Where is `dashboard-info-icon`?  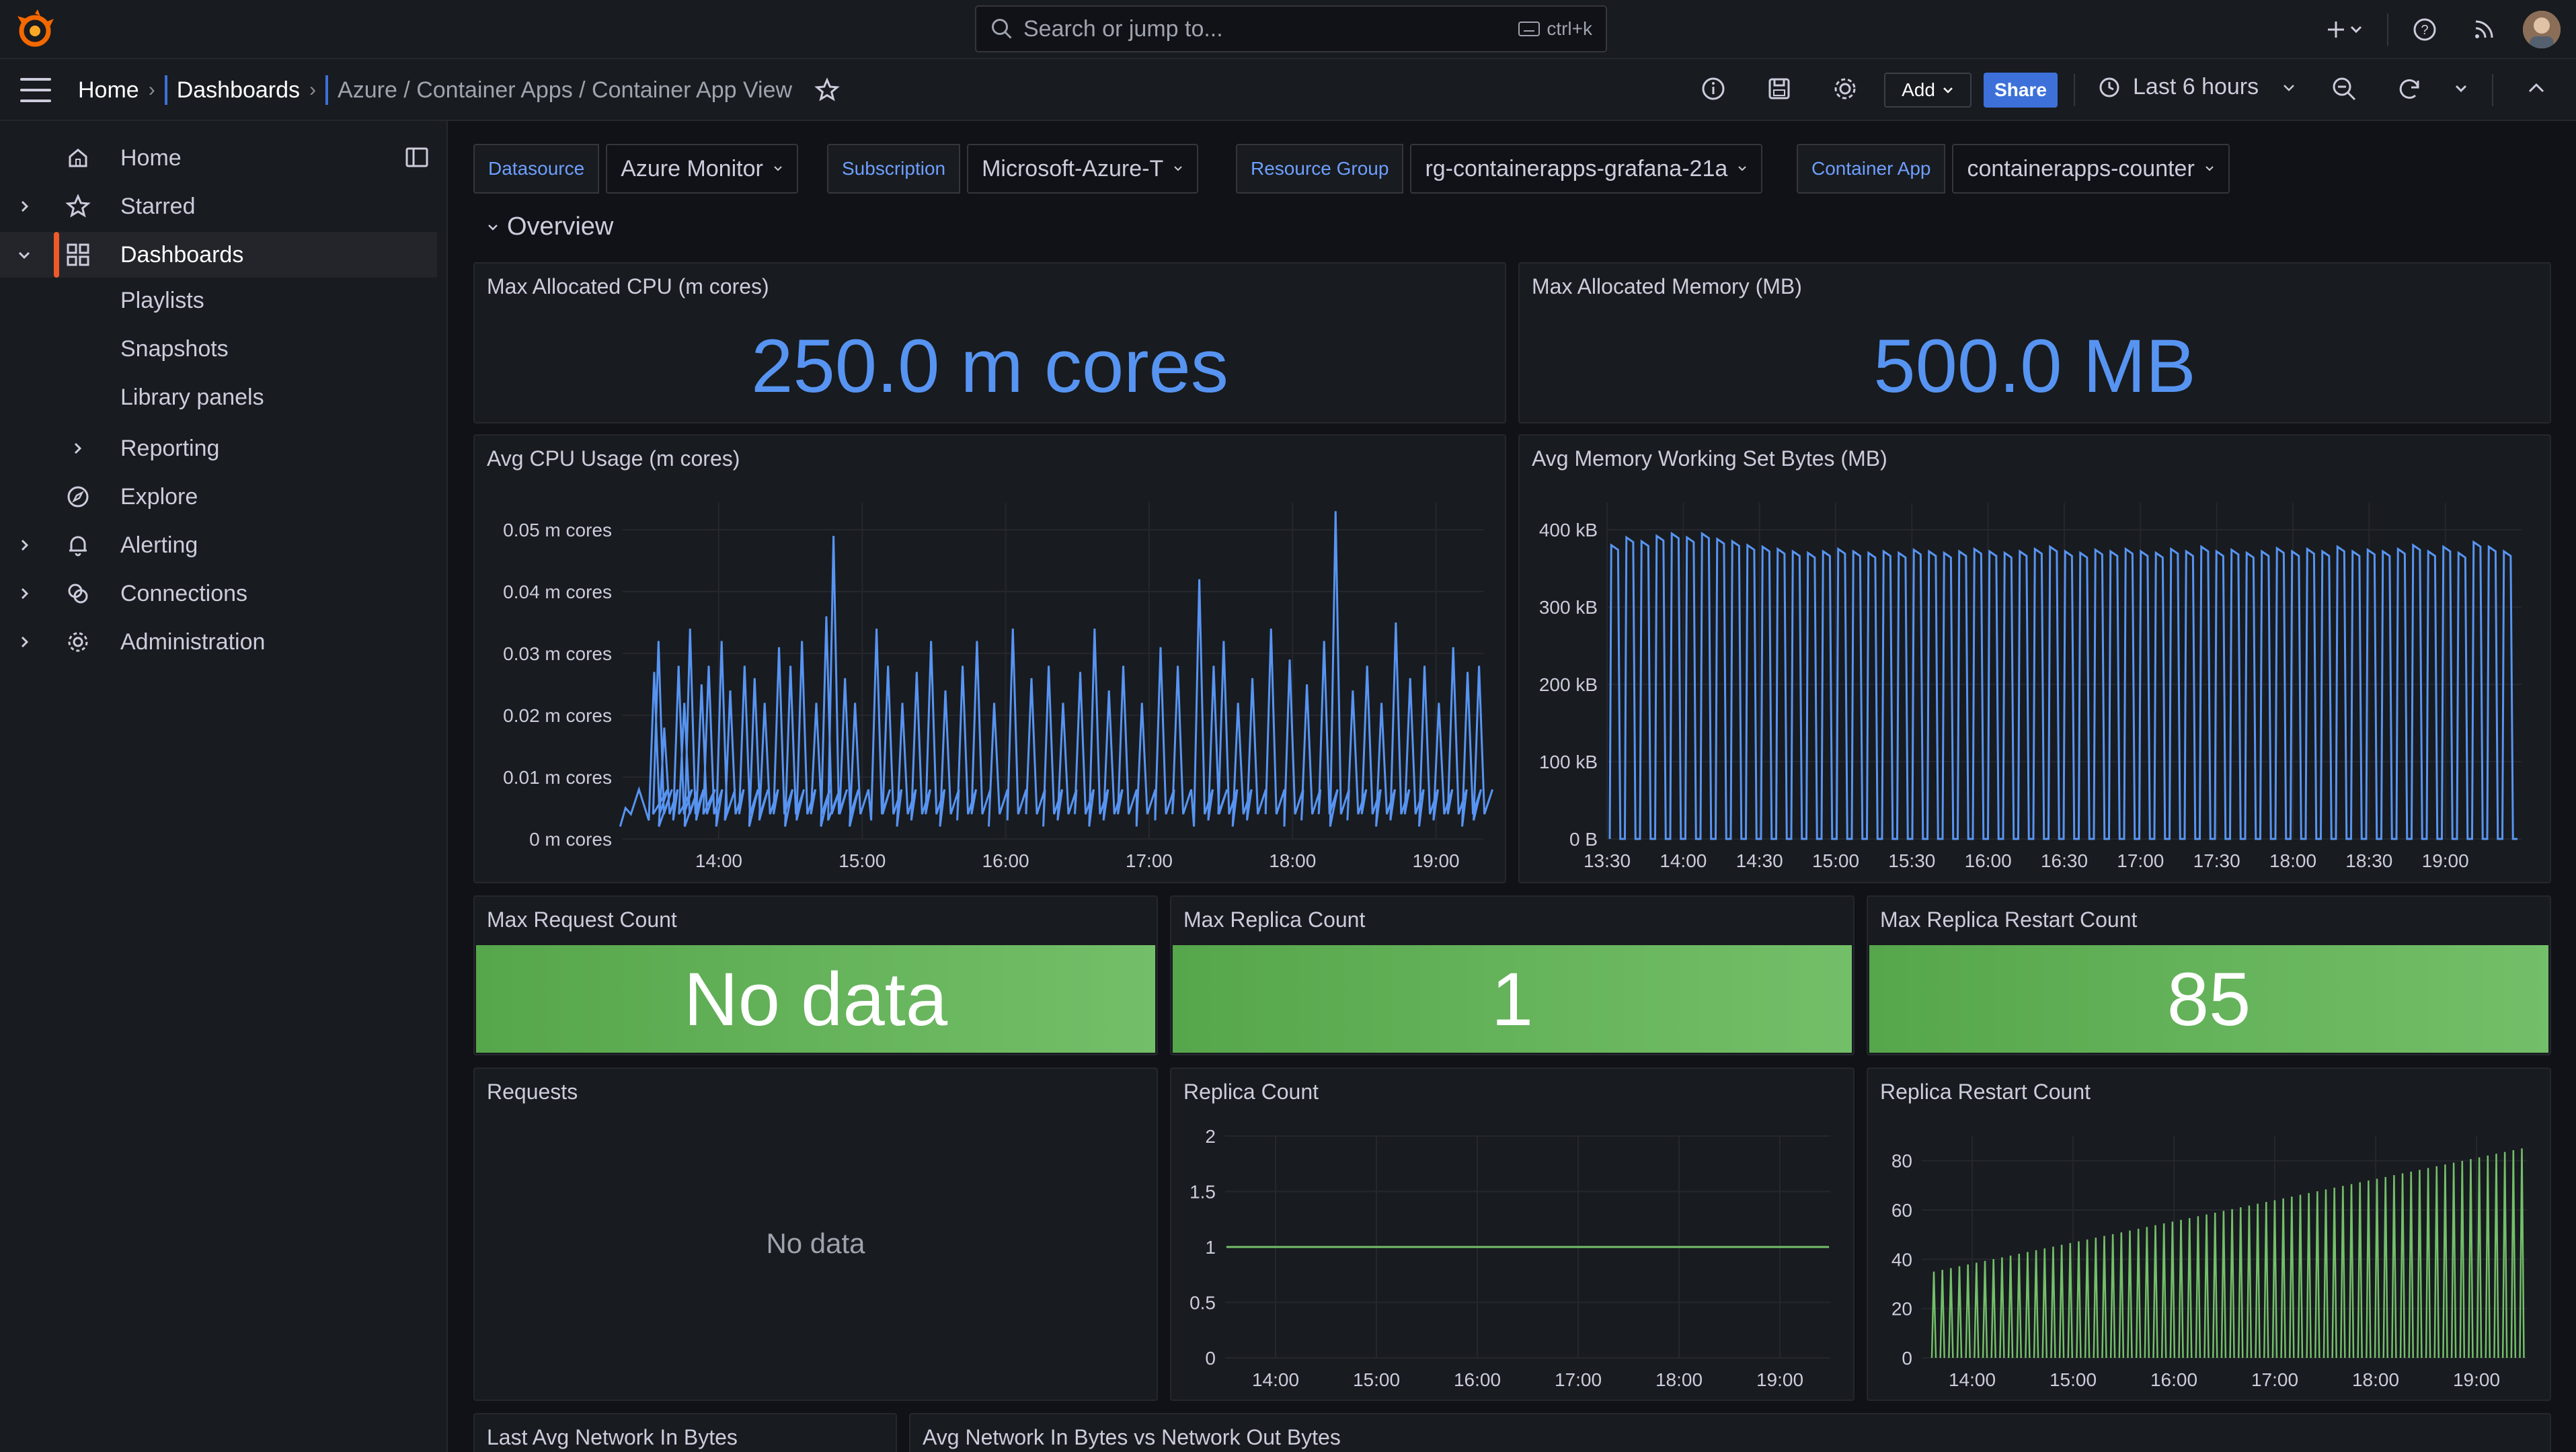 dashboard-info-icon is located at coordinates (1714, 89).